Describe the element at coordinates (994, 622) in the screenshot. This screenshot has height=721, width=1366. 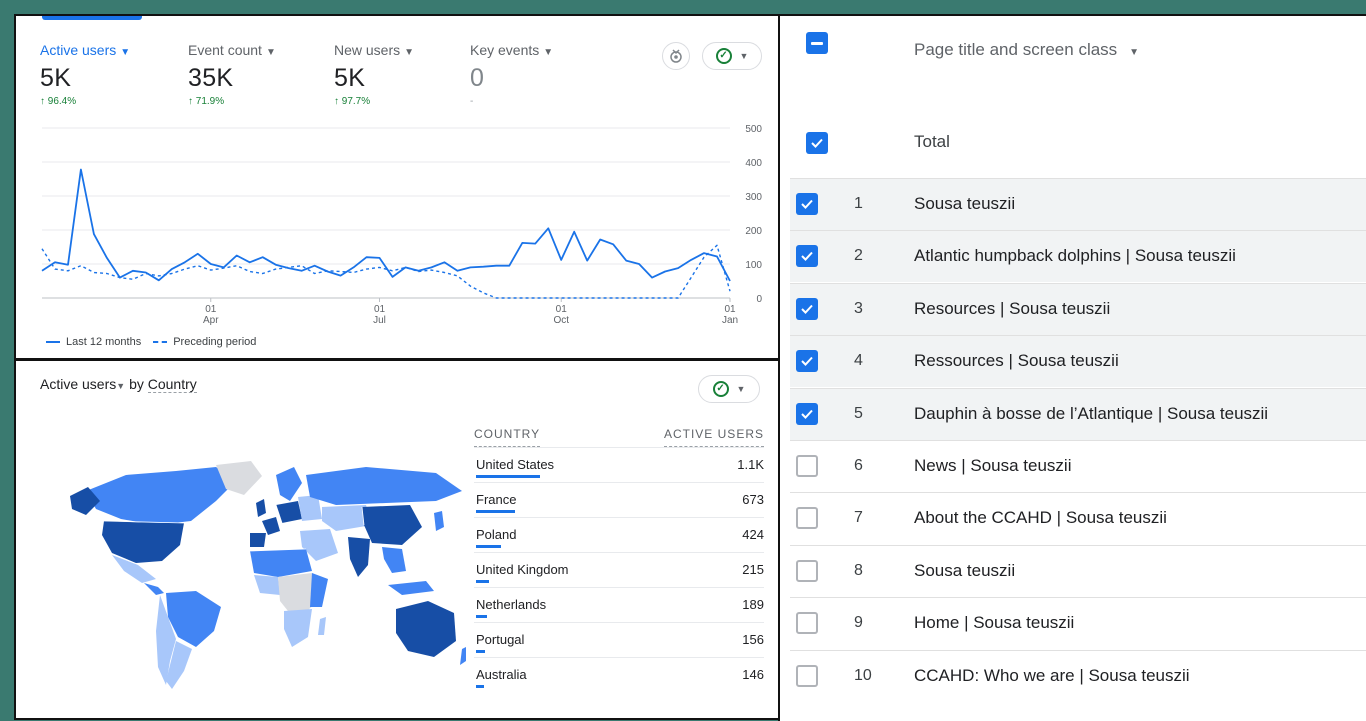
I see `row-page-title: Home | Sousa teuszii` at that location.